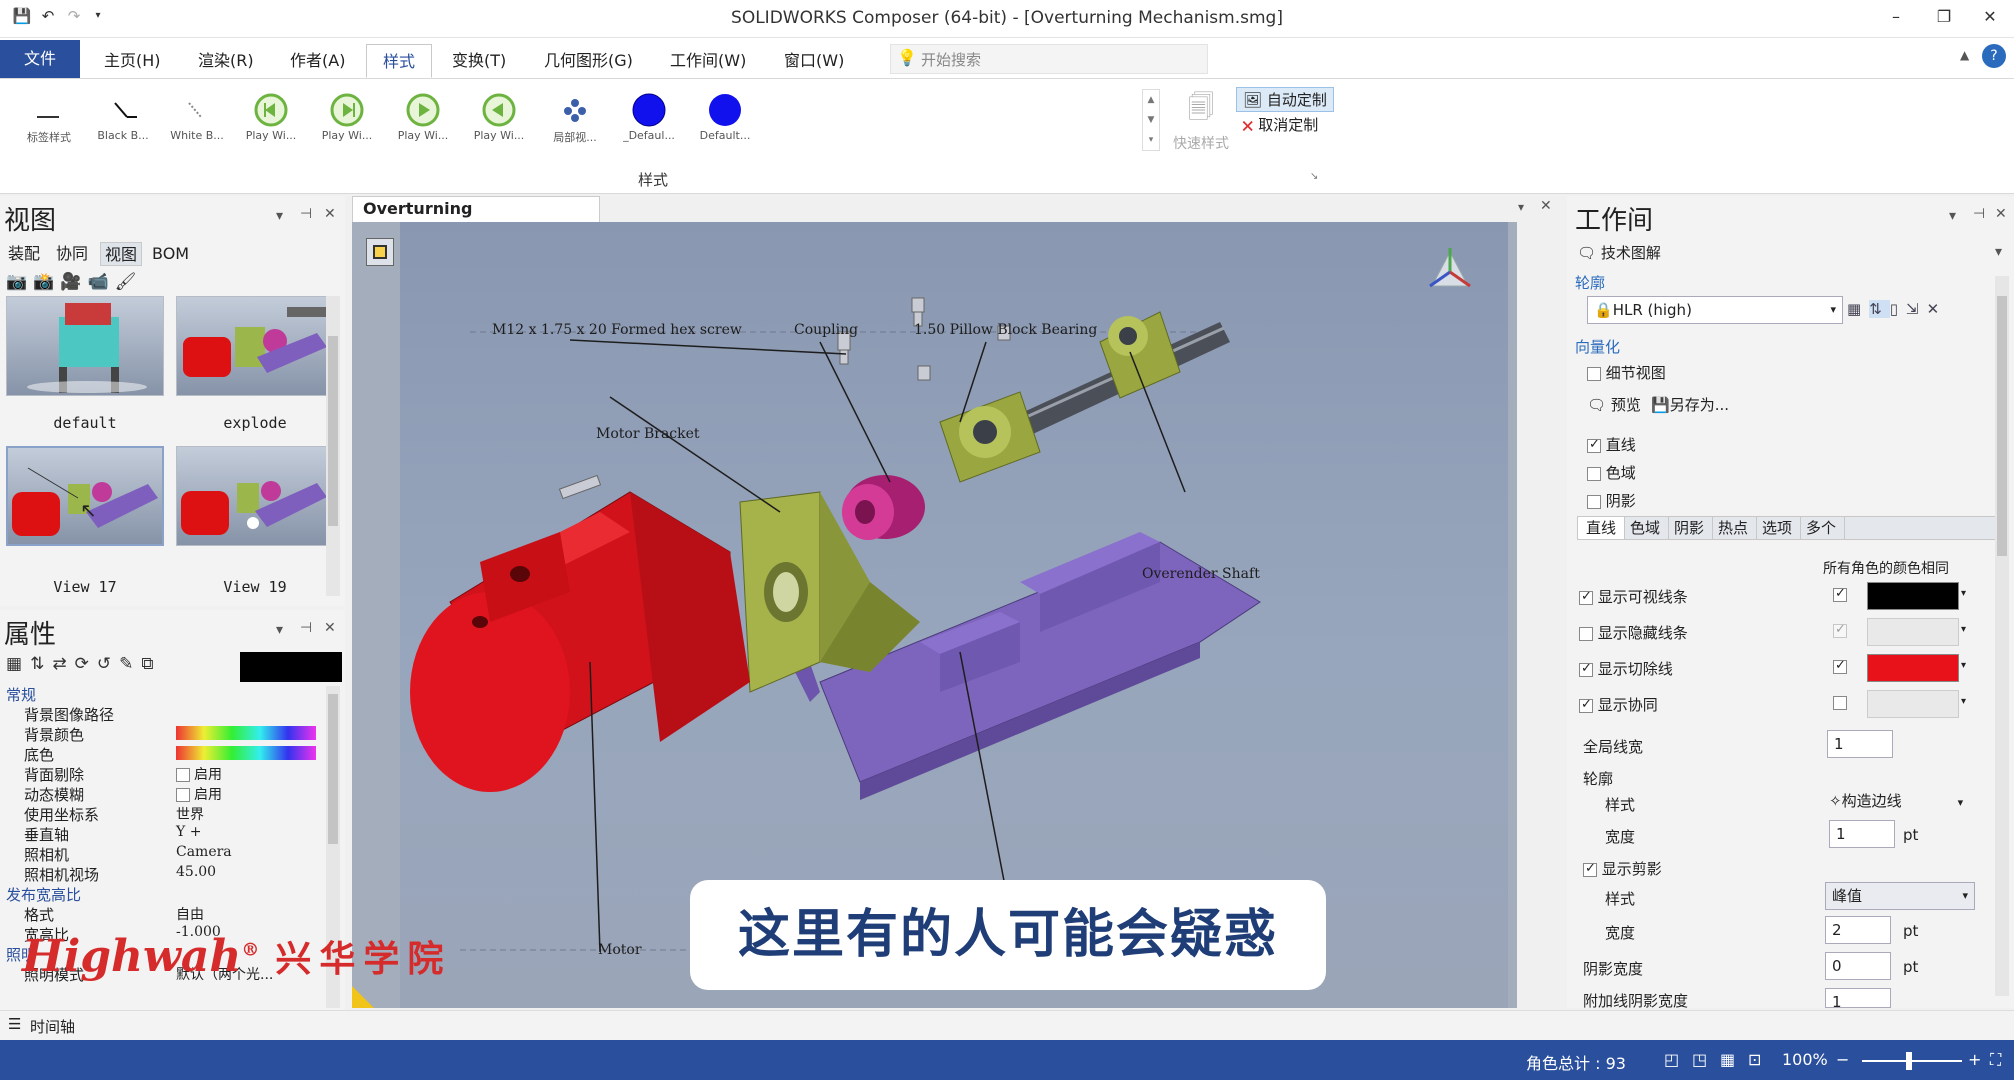 Image resolution: width=2014 pixels, height=1080 pixels. Describe the element at coordinates (1974, 1059) in the screenshot. I see `zoom-in-icon: +` at that location.